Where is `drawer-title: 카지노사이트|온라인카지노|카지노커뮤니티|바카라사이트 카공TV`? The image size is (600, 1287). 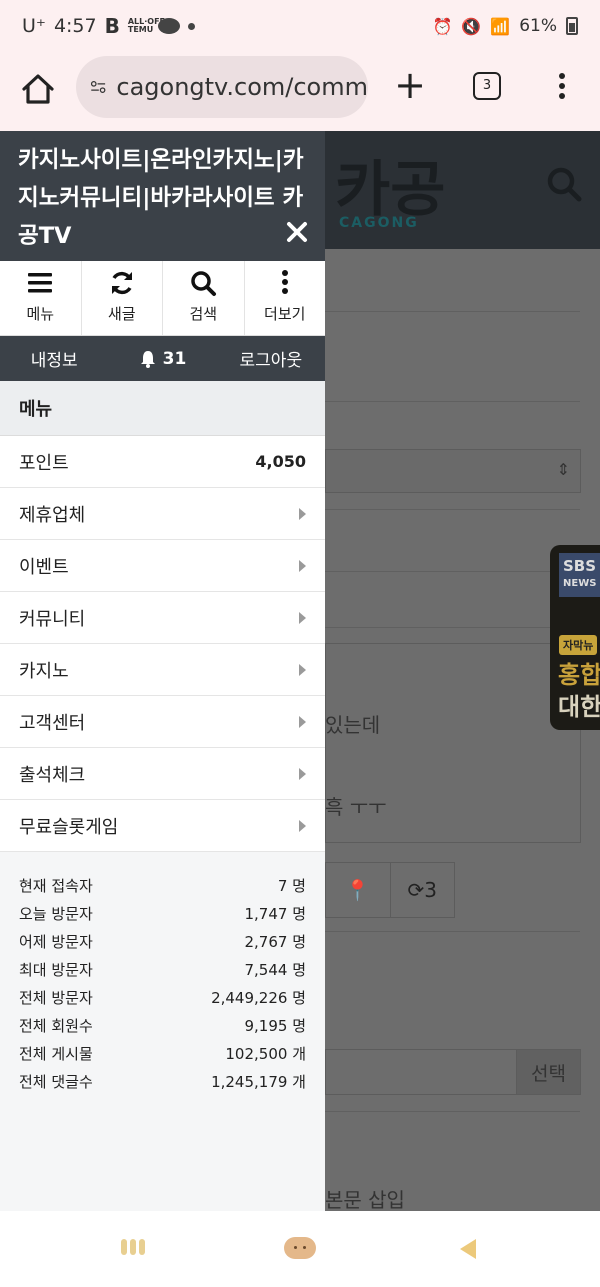
drawer-title: 카지노사이트|온라인카지노|카지노커뮤니티|바카라사이트 카공TV is located at coordinates (161, 198).